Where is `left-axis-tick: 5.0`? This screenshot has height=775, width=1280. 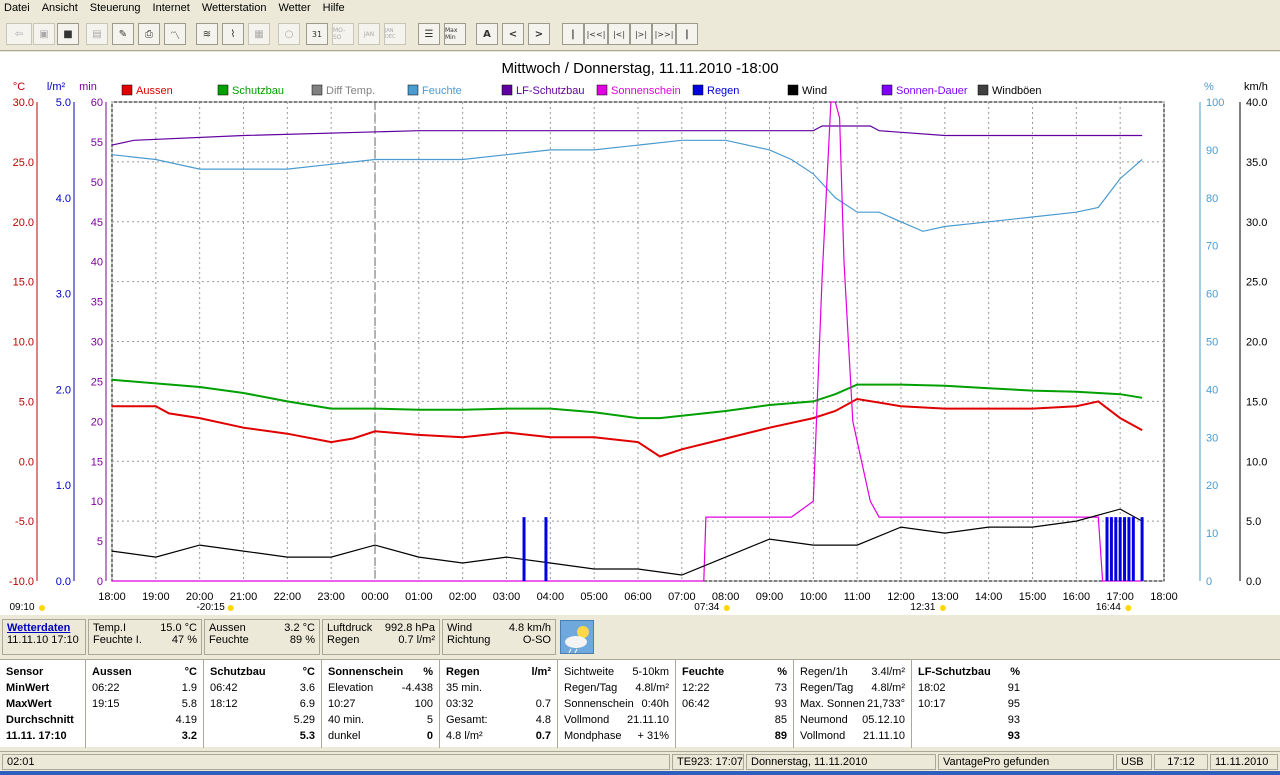 left-axis-tick: 5.0 is located at coordinates (63, 103).